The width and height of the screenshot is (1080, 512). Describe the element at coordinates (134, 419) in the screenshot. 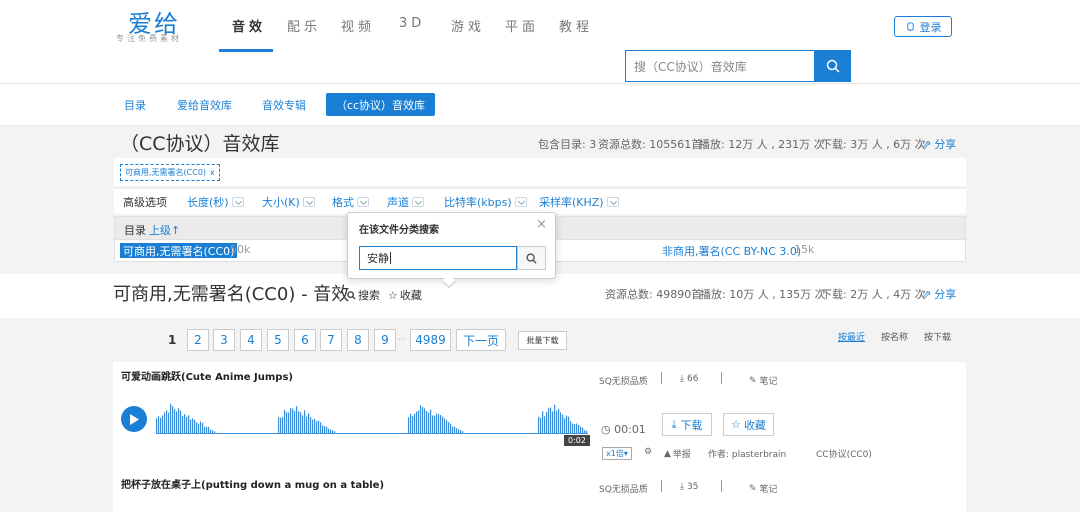

I see `play-button` at that location.